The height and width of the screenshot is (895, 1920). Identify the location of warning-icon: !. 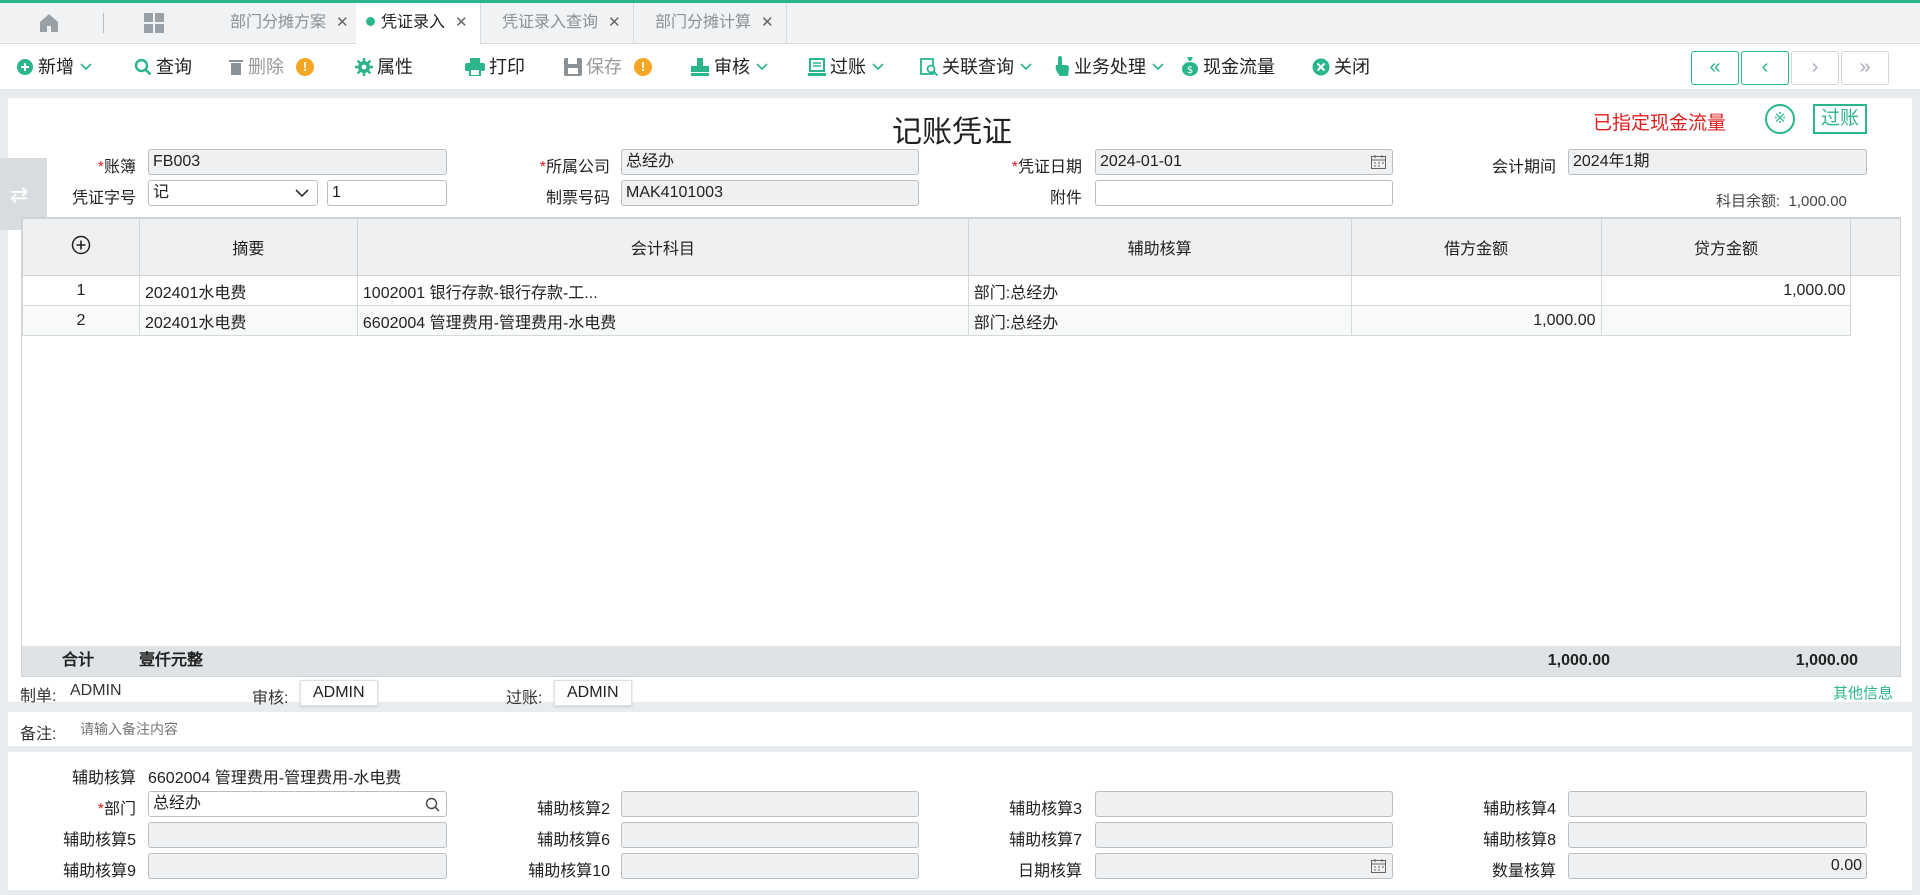
(305, 67).